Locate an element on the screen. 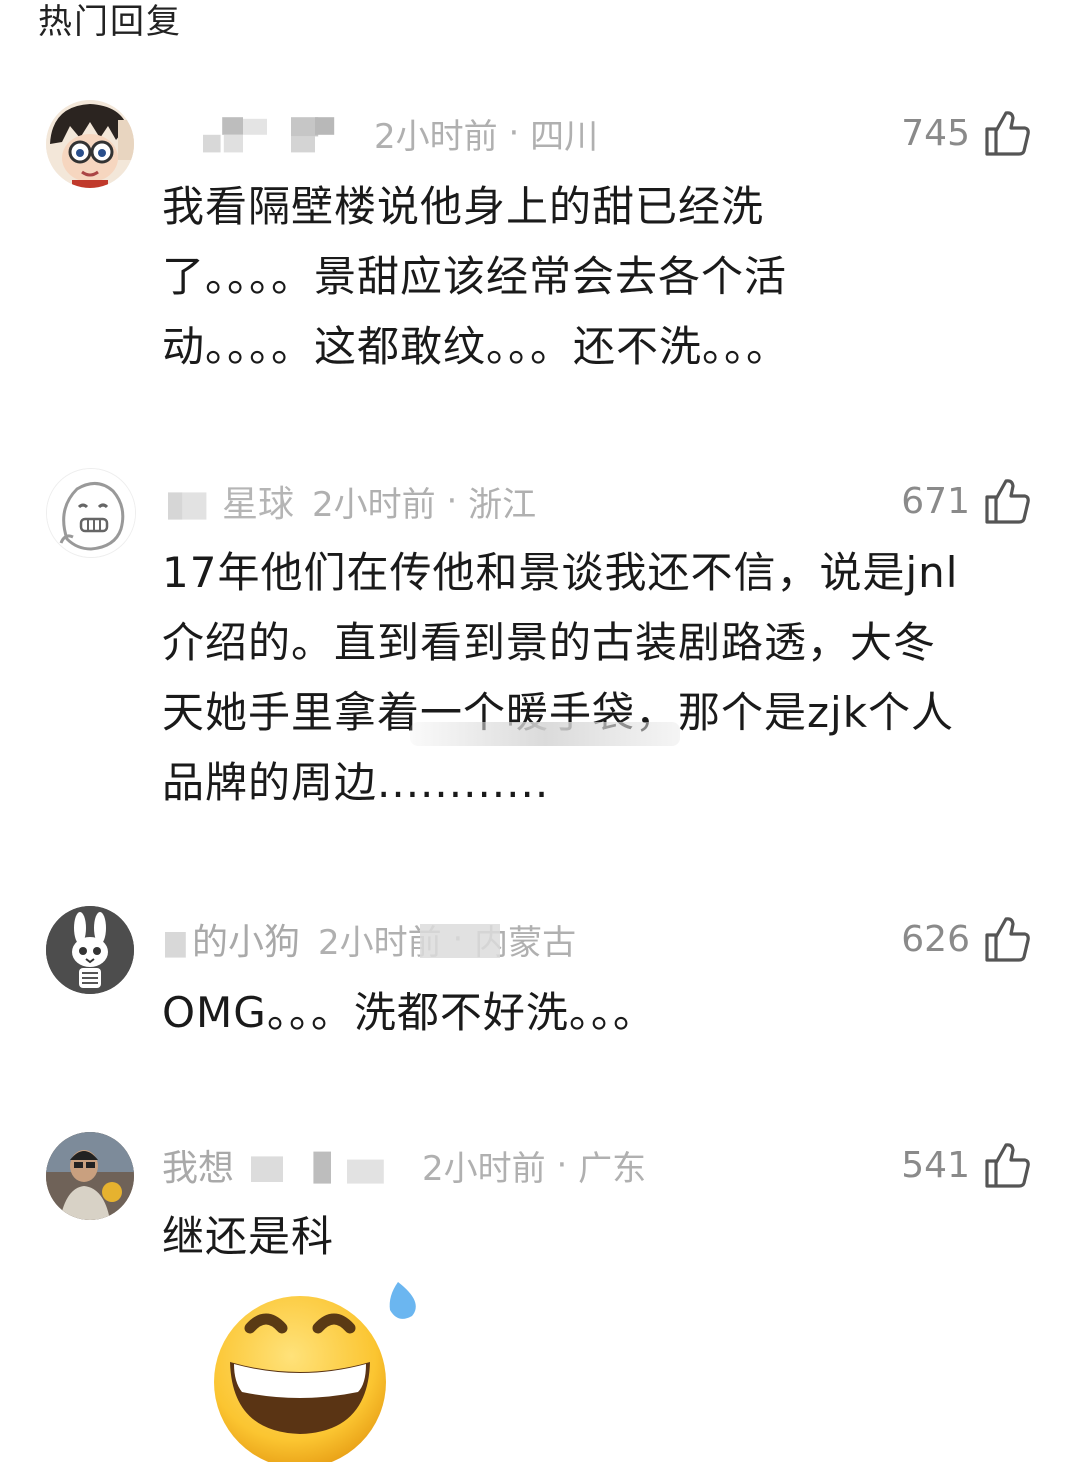 This screenshot has width=1080, height=1462. comment-meta: 我想 2小时前 · 广东 is located at coordinates (404, 1165).